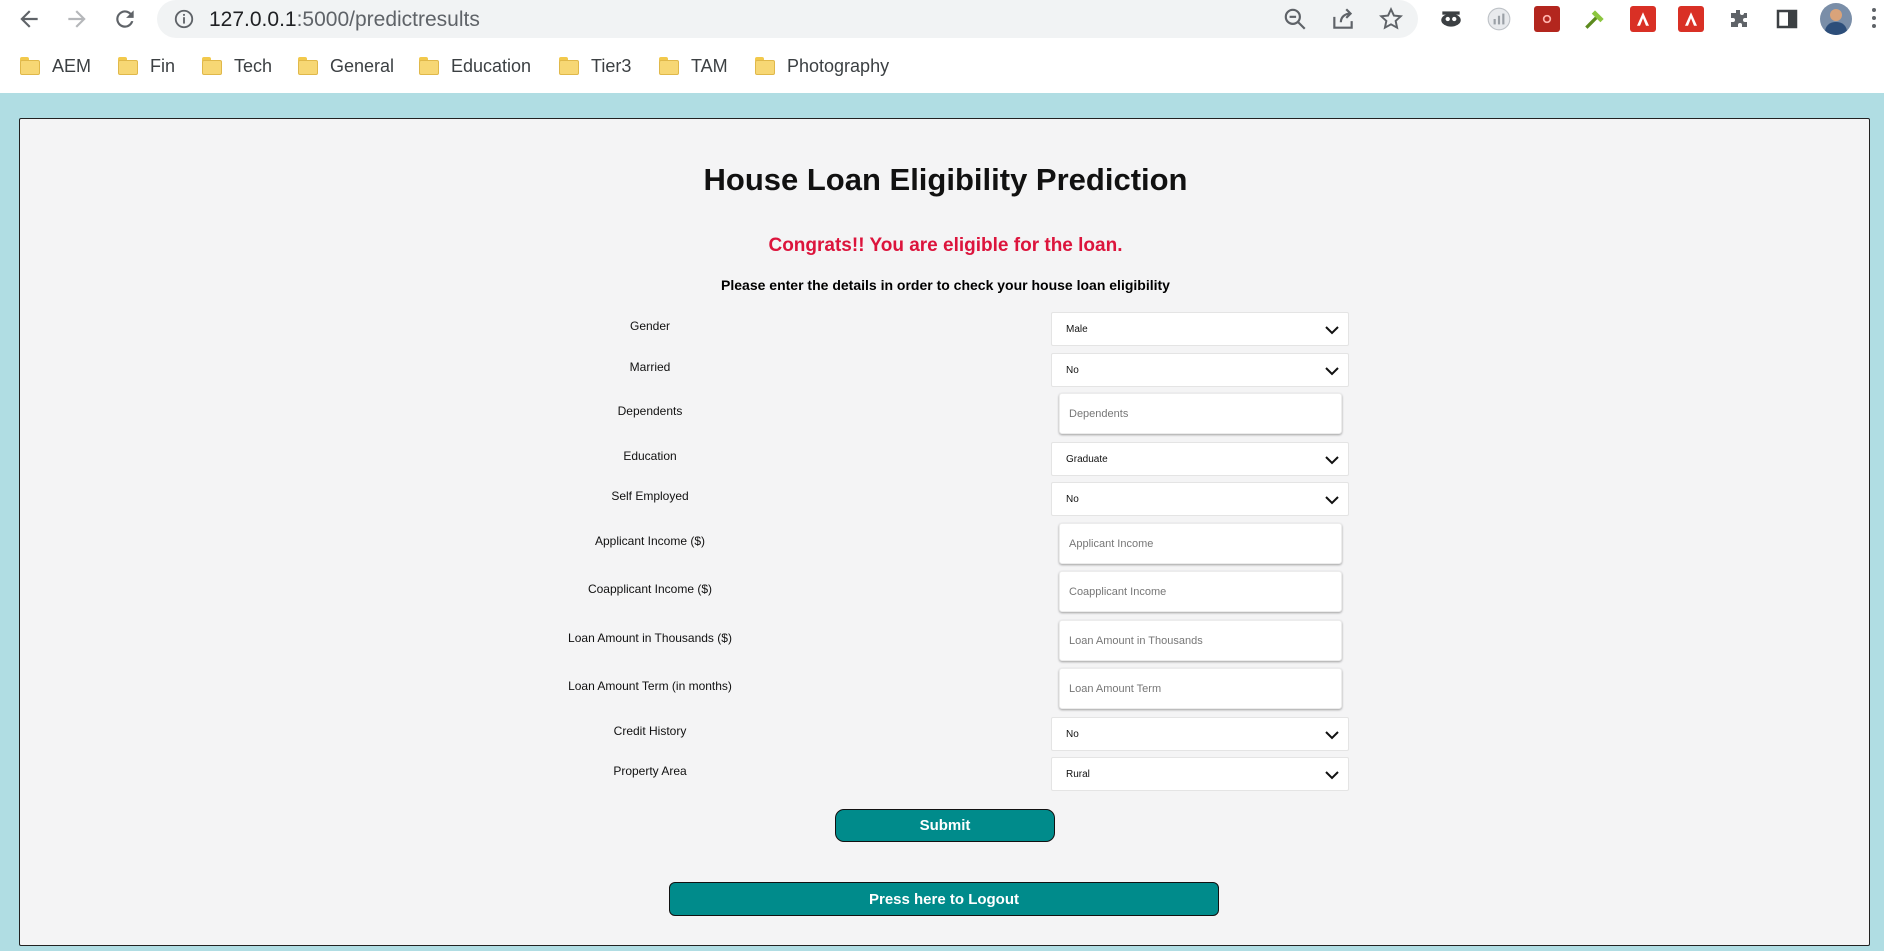  What do you see at coordinates (1200, 734) in the screenshot?
I see `credit-history-select: No` at bounding box center [1200, 734].